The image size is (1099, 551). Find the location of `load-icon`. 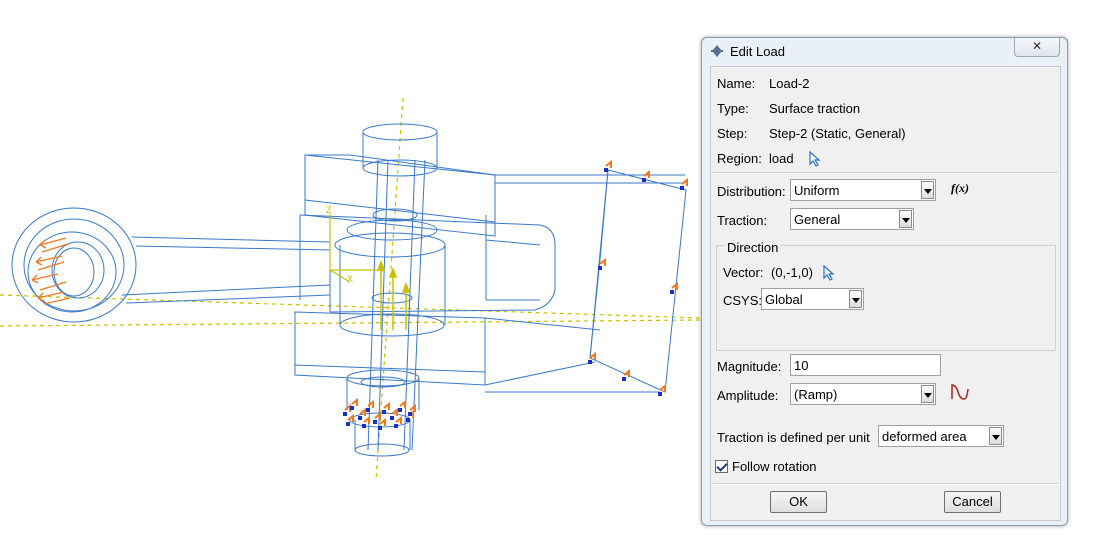

load-icon is located at coordinates (717, 51).